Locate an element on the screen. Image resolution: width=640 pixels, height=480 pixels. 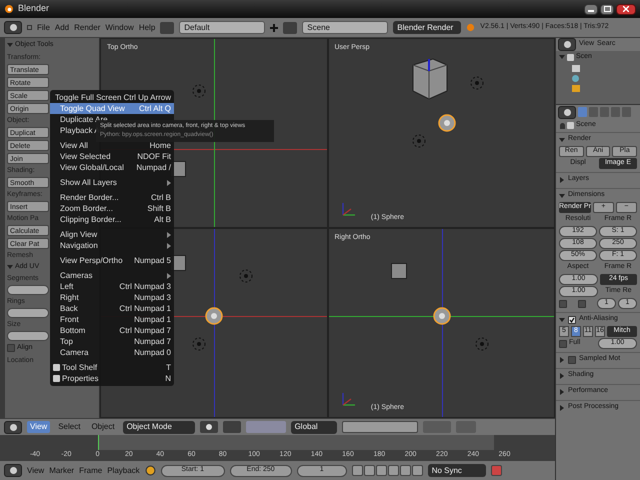
collapse-icon is located at coordinates (29, 27).